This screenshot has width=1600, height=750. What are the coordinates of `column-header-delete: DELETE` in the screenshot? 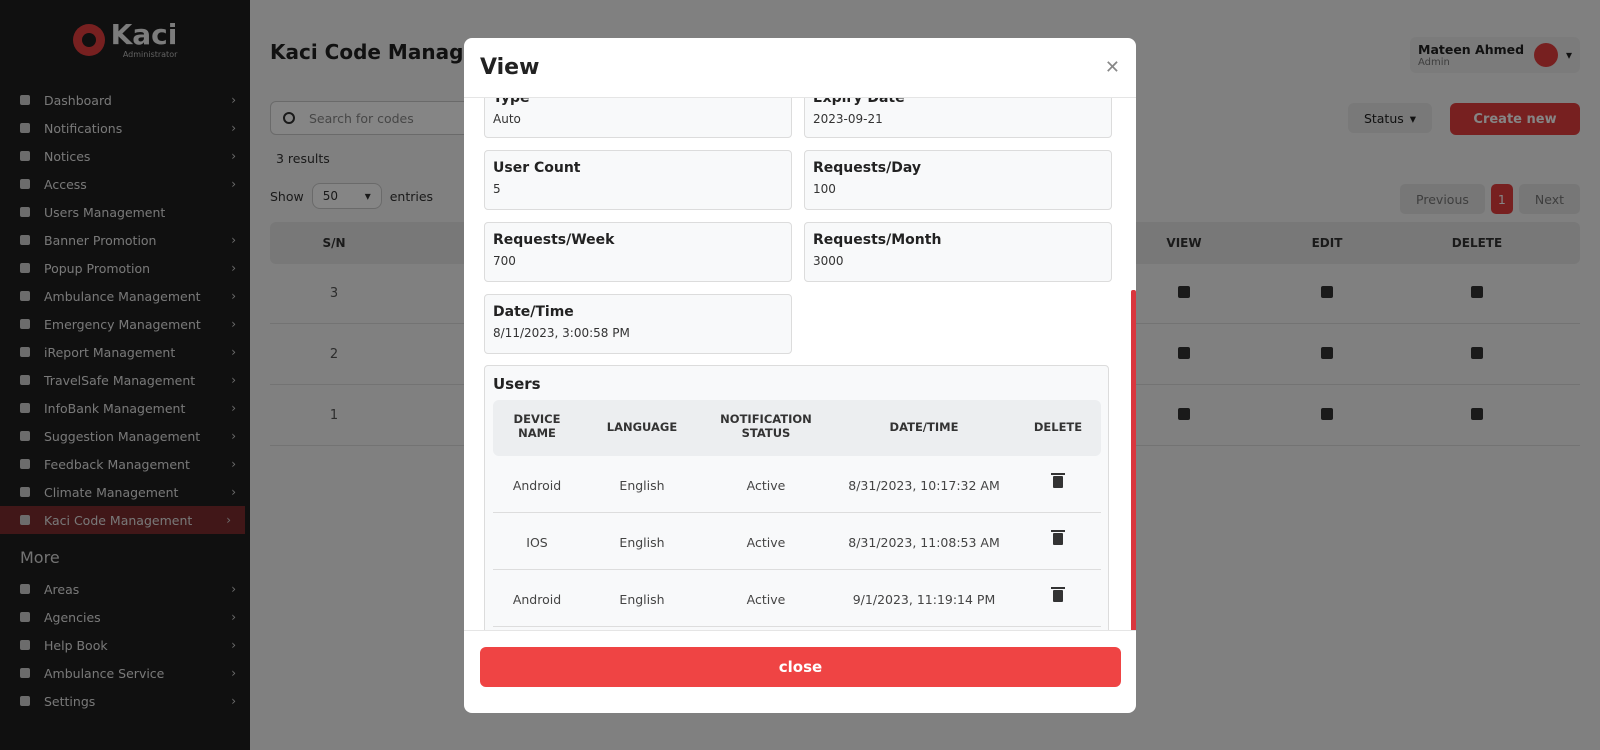 It's located at (1058, 427).